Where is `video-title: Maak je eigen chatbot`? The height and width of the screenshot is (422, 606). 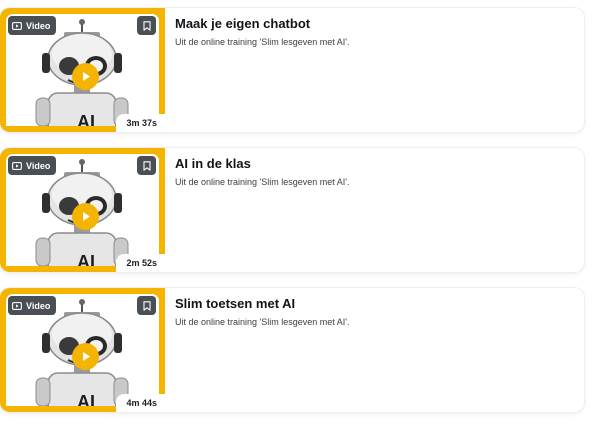 video-title: Maak je eigen chatbot is located at coordinates (242, 23).